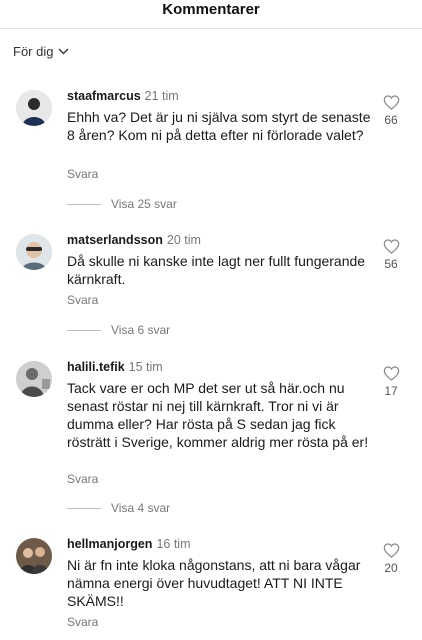 The image size is (422, 640). I want to click on header: Kommentarer, so click(211, 14).